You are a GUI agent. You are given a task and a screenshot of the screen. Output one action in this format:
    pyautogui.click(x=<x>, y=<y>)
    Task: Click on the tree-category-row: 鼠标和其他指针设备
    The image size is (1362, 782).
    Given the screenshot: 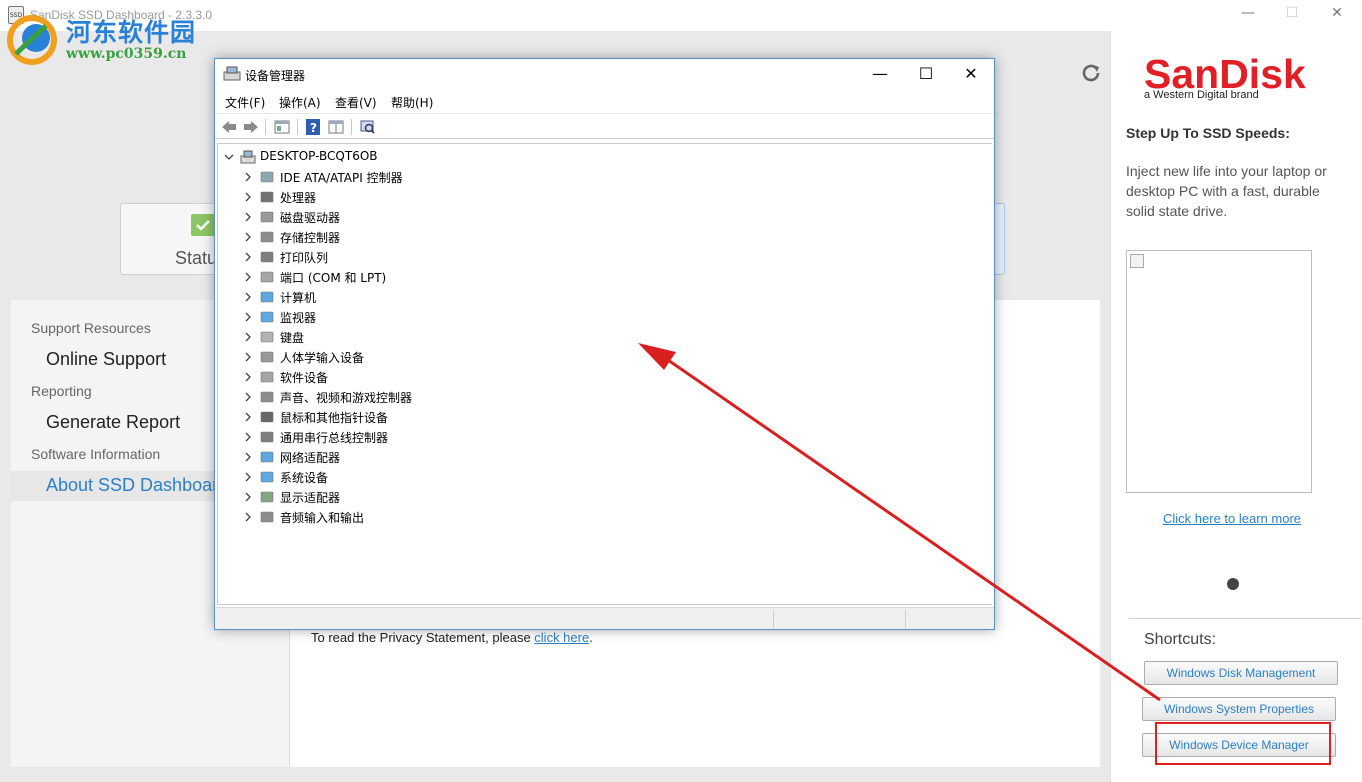 What is the action you would take?
    pyautogui.click(x=603, y=417)
    